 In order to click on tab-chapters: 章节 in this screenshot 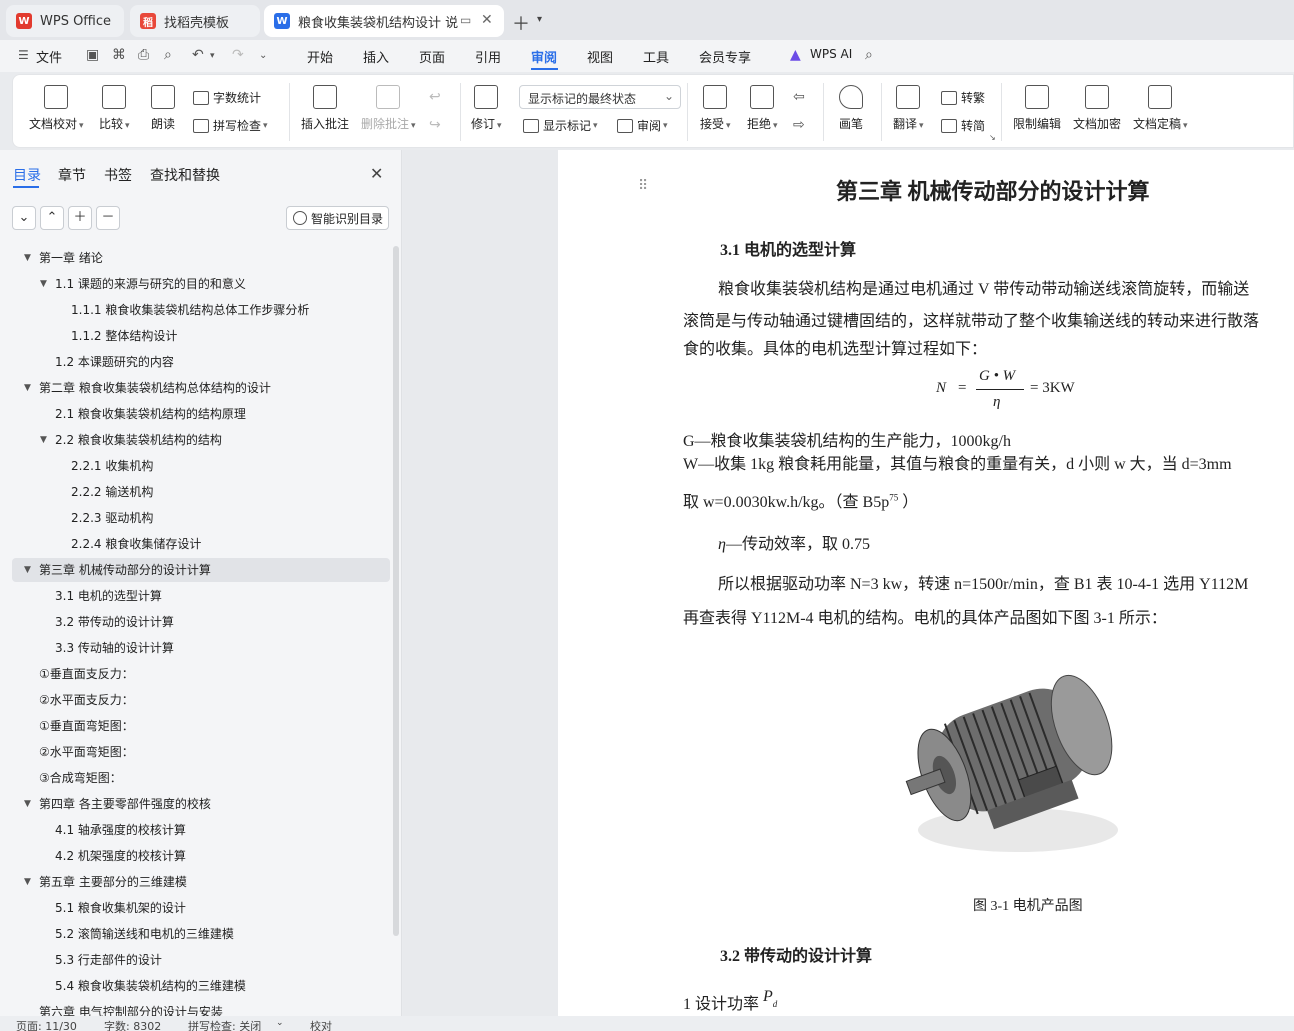, I will do `click(72, 175)`.